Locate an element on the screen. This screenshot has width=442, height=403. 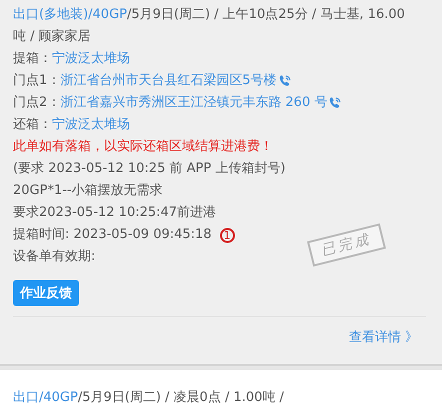
field-label: 提箱： is located at coordinates (32, 59).